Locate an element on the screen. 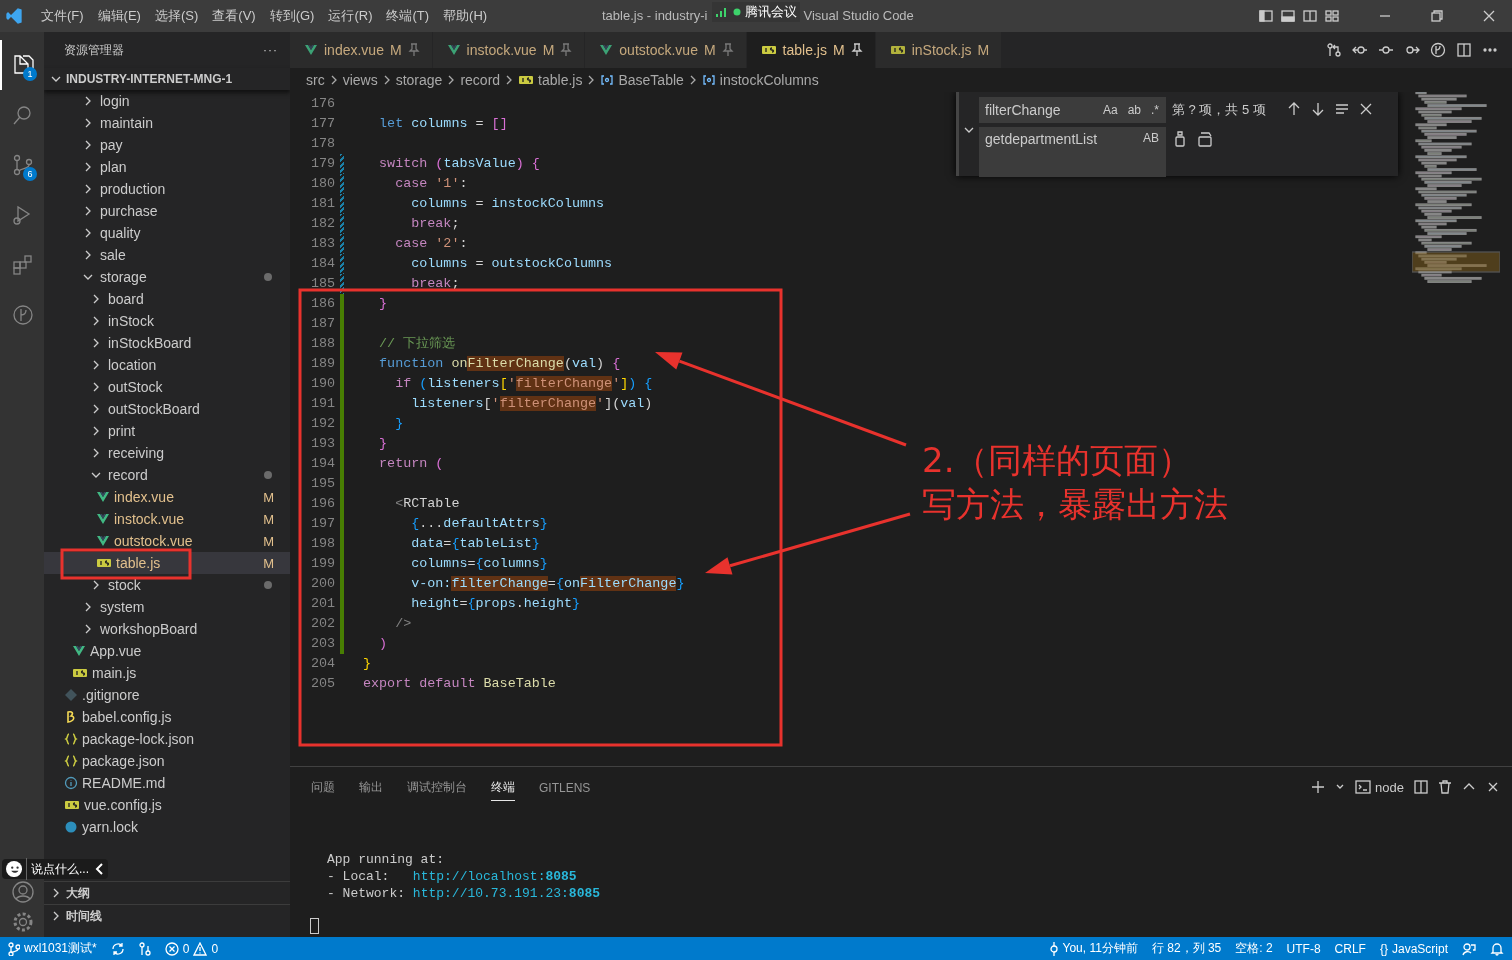 This screenshot has height=960, width=1512. file-item: instock.vue M is located at coordinates (167, 519).